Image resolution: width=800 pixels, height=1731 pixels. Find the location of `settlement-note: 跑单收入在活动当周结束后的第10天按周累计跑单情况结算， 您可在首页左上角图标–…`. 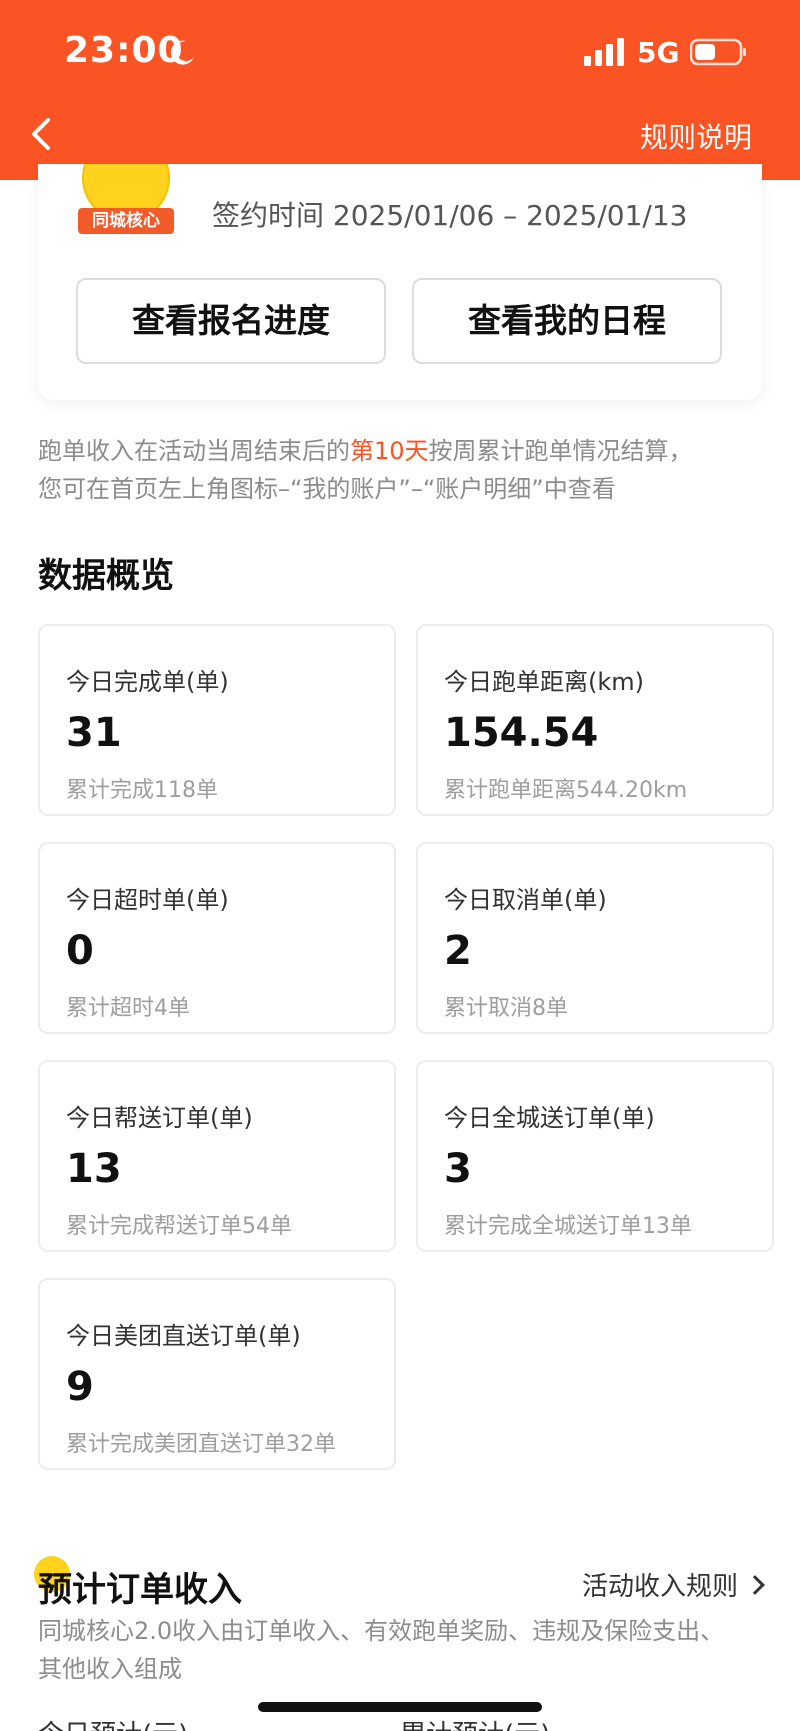

settlement-note: 跑单收入在活动当周结束后的第10天按周累计跑单情况结算， 您可在首页左上角图标–… is located at coordinates (388, 470).